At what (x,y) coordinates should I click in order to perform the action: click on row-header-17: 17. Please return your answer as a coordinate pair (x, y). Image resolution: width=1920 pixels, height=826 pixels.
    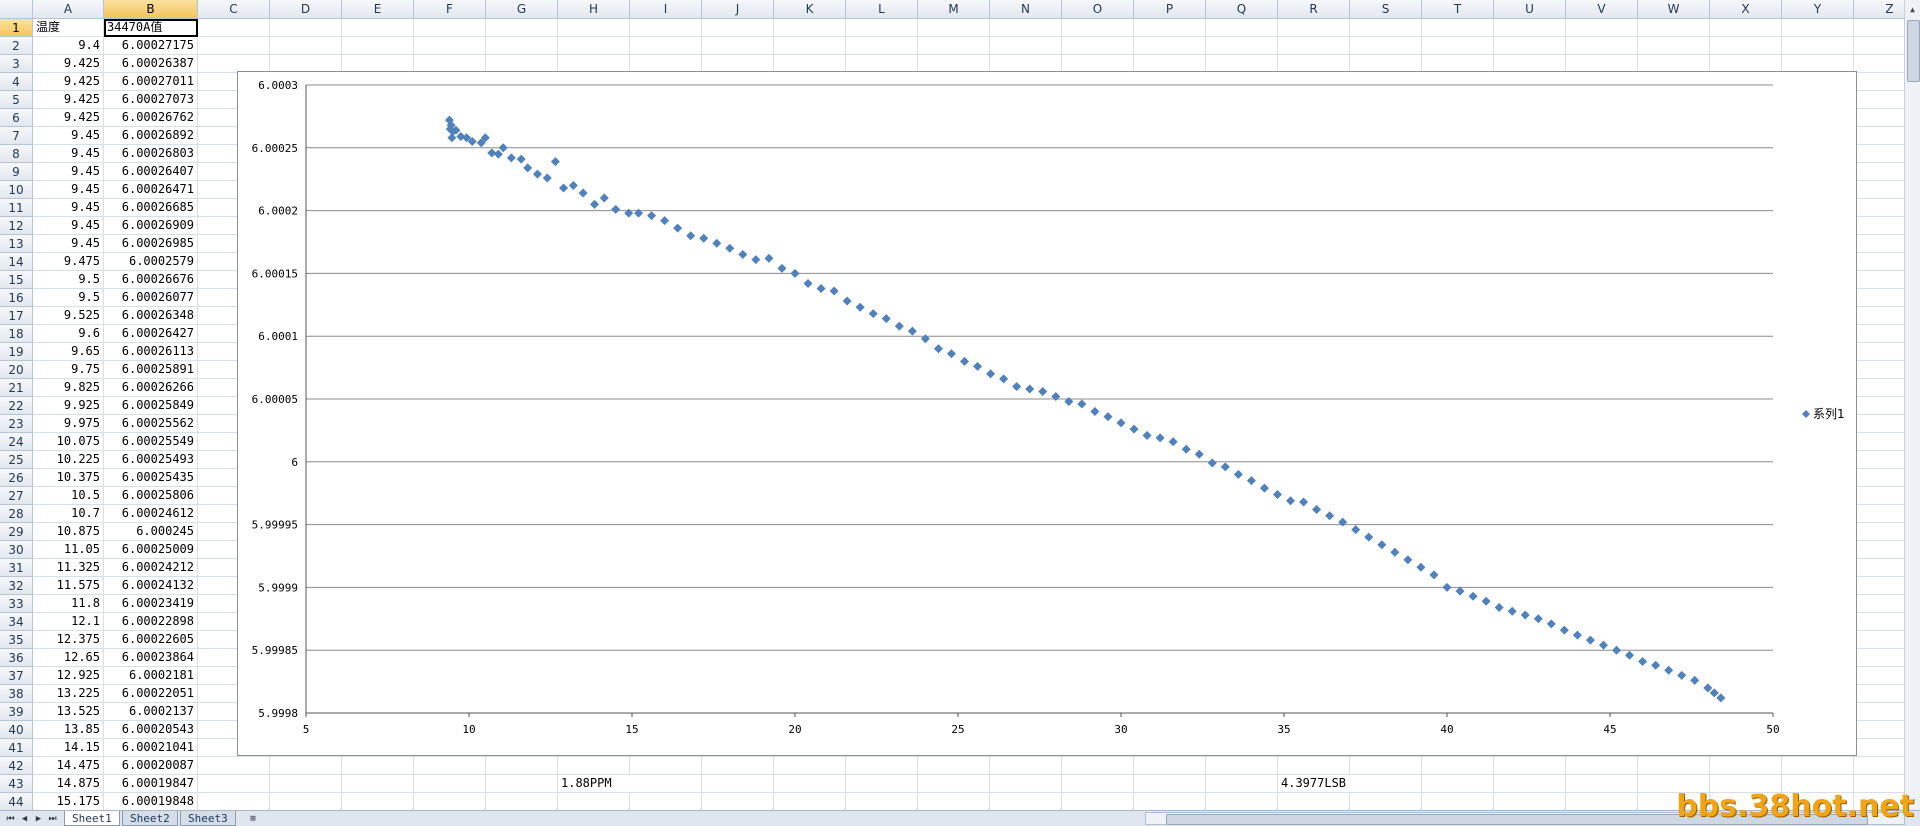
    Looking at the image, I should click on (16, 316).